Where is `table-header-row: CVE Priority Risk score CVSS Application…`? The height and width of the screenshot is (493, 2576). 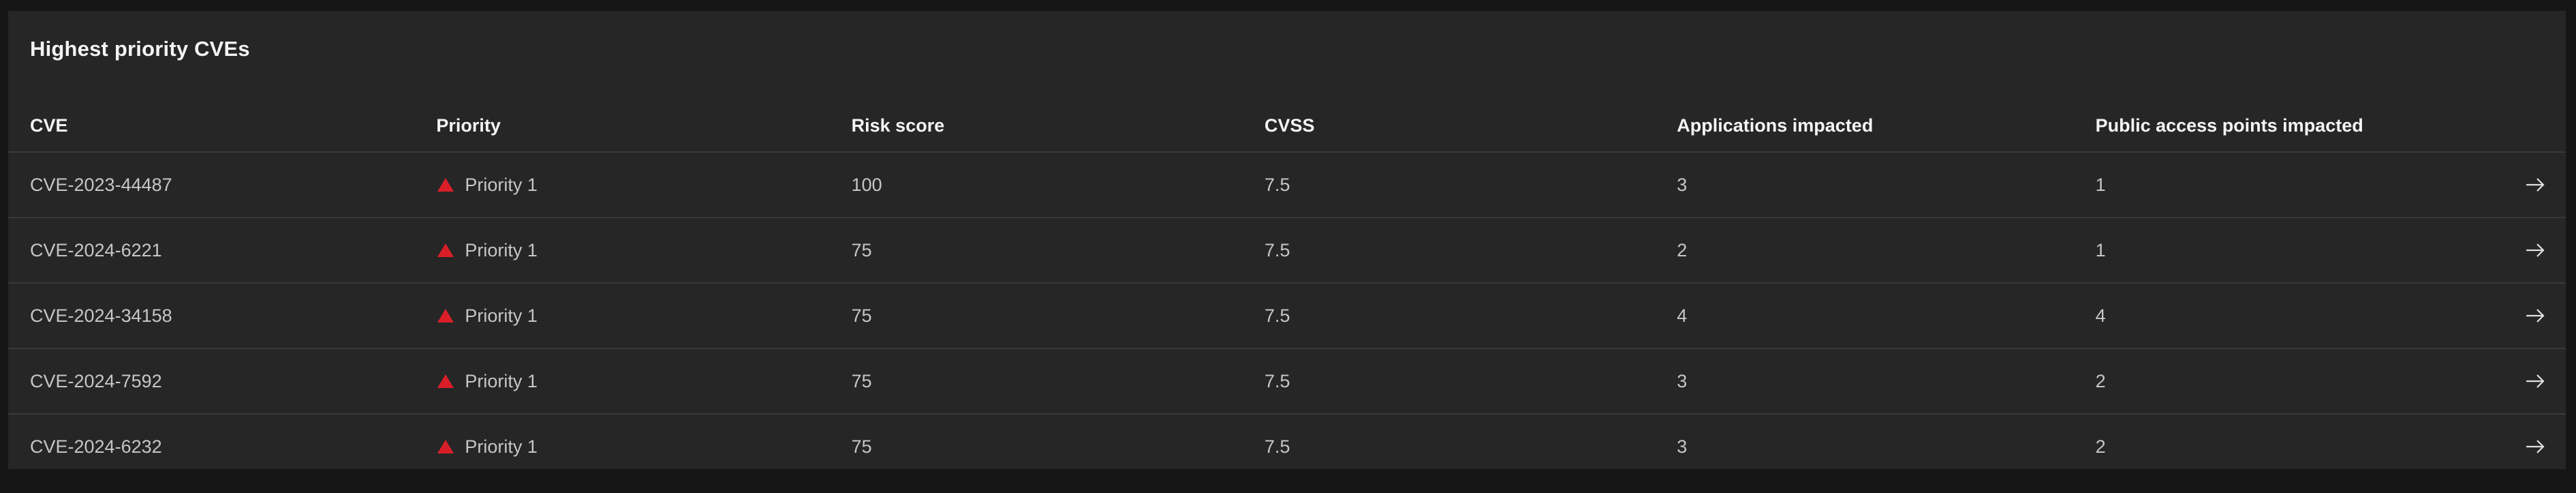 table-header-row: CVE Priority Risk score CVSS Application… is located at coordinates (1287, 126).